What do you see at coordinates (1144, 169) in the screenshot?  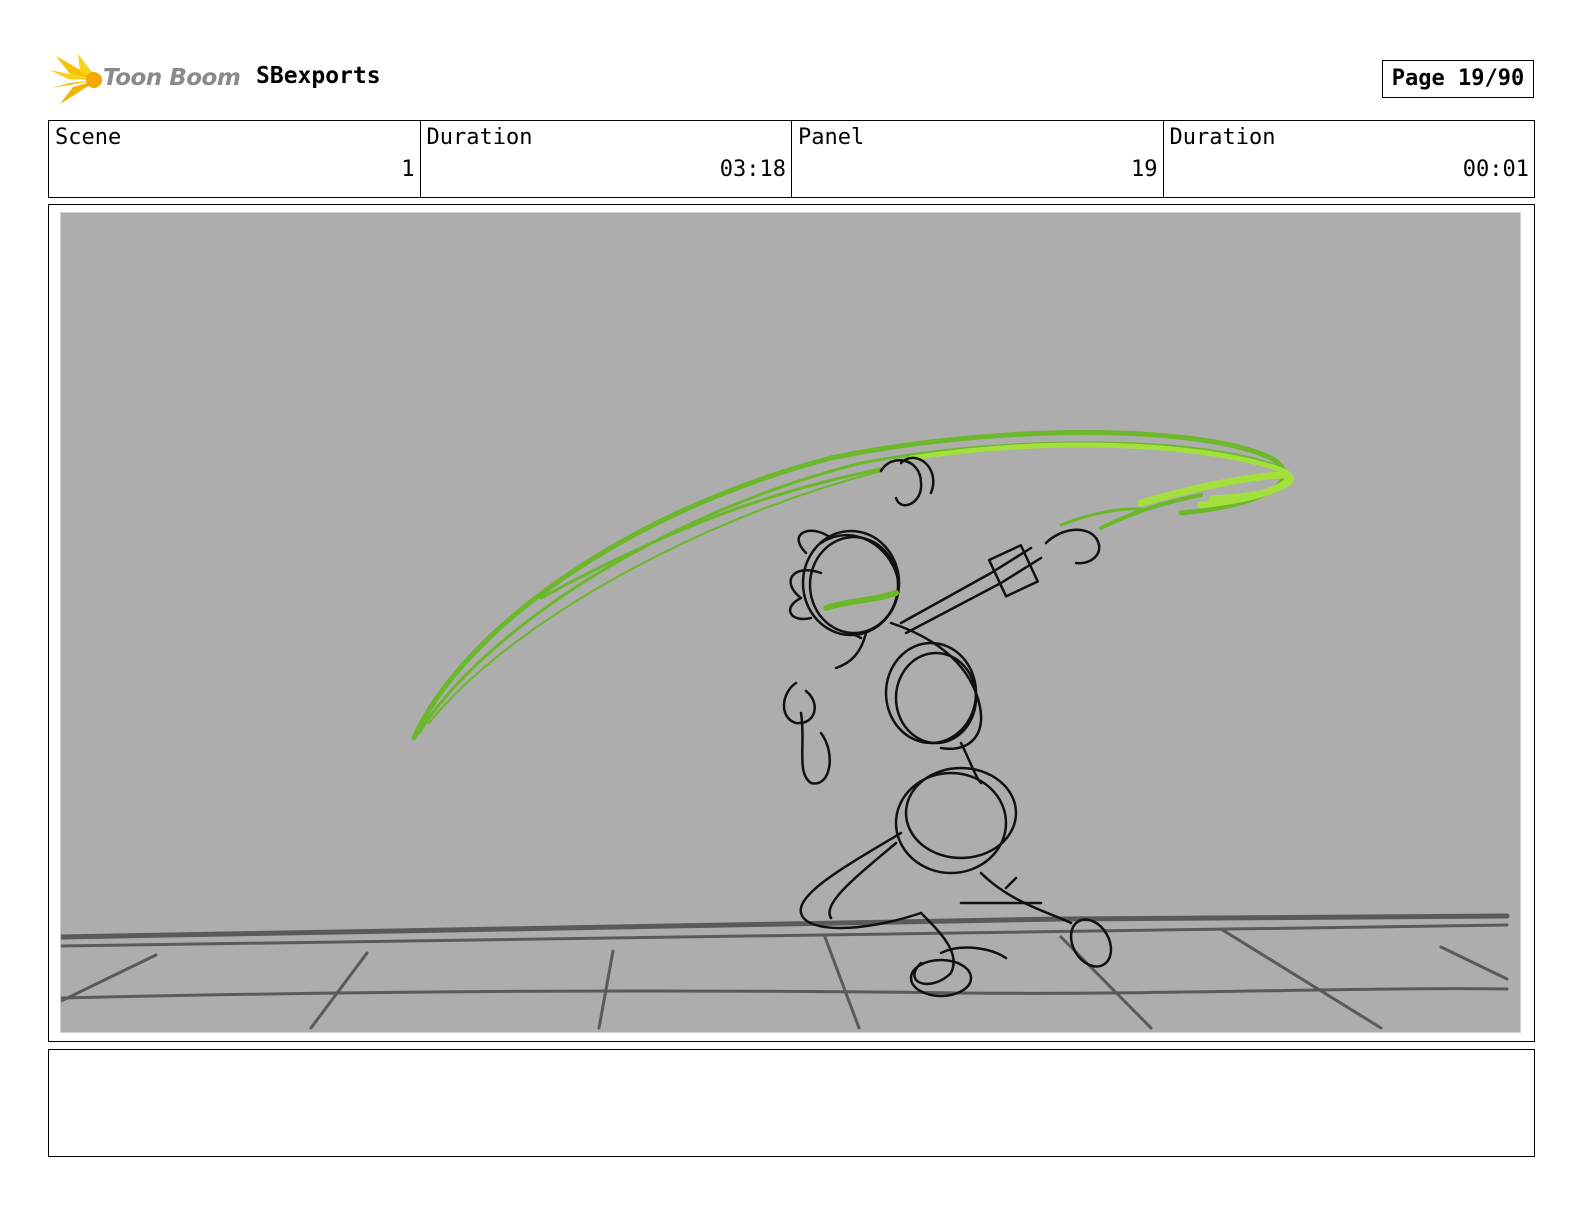 I see `panel-value: 19` at bounding box center [1144, 169].